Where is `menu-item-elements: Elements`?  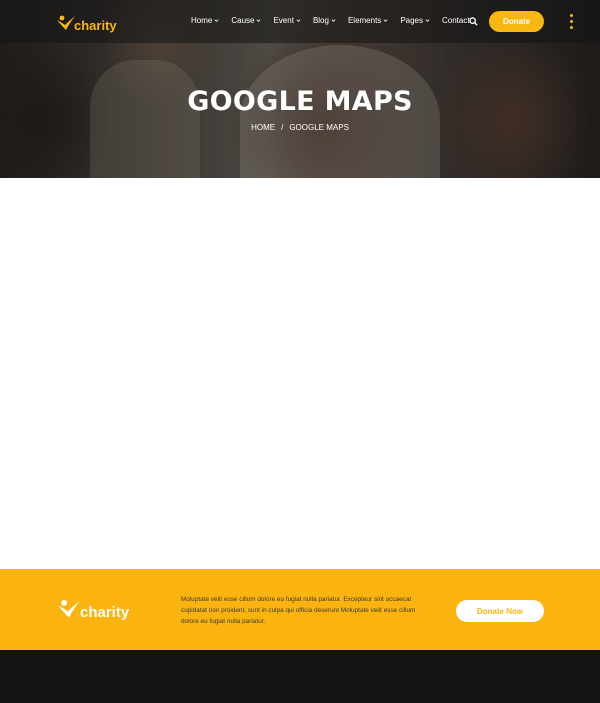
menu-item-elements: Elements is located at coordinates (368, 20).